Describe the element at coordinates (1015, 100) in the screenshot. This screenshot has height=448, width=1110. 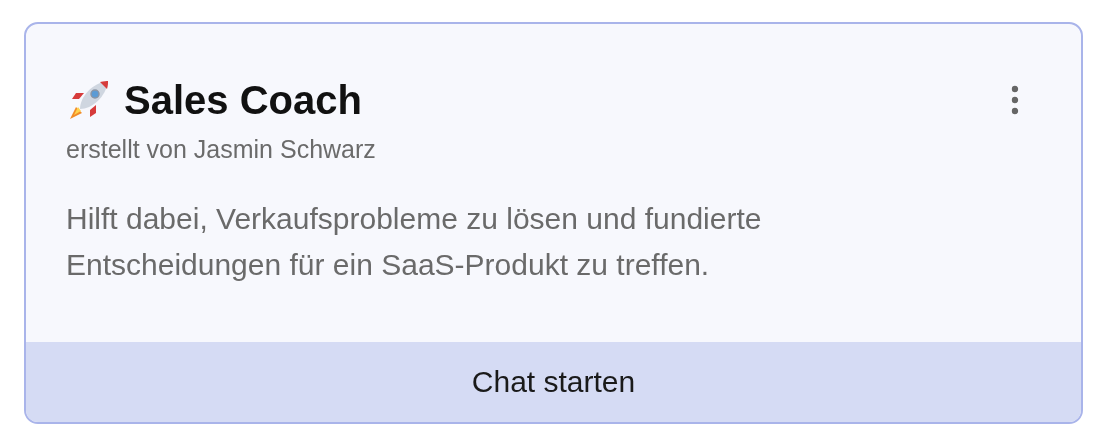
I see `more-icon` at that location.